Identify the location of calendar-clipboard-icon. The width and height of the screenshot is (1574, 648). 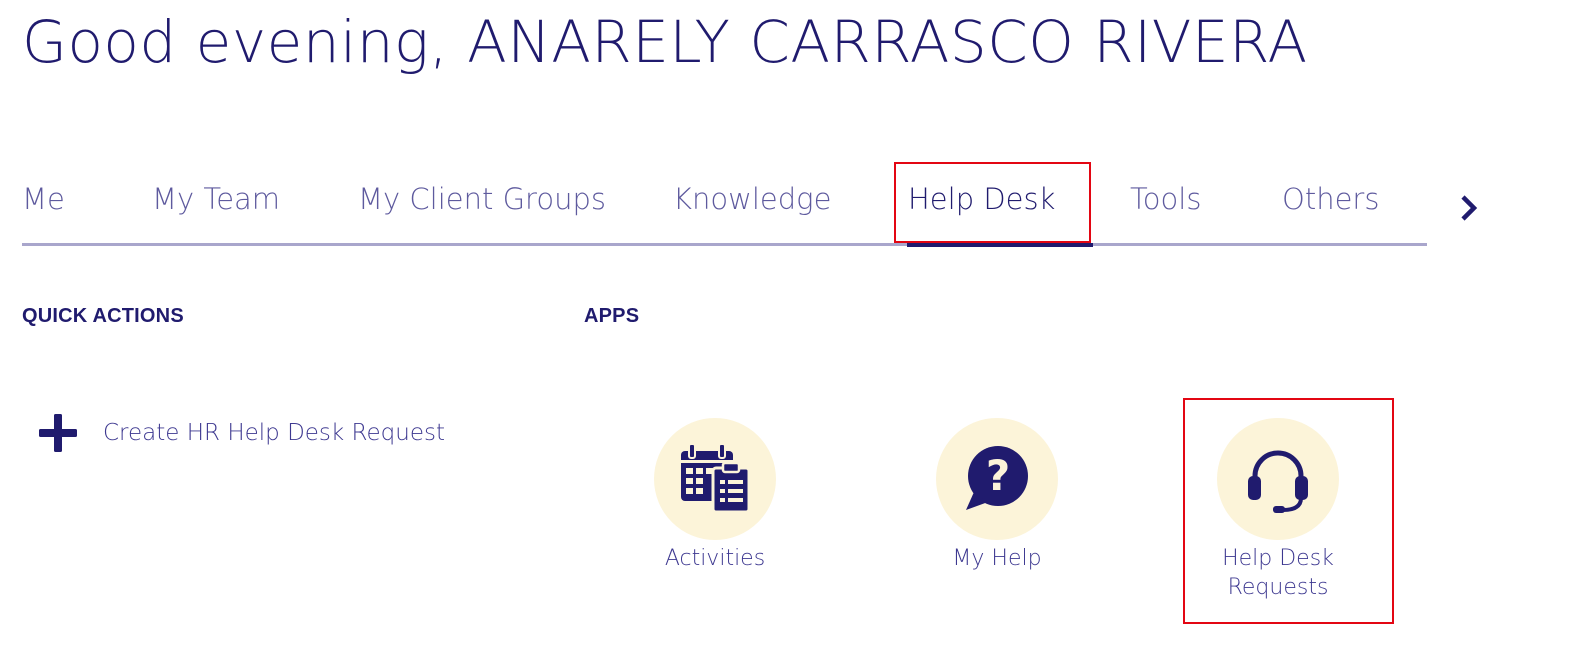
(716, 478).